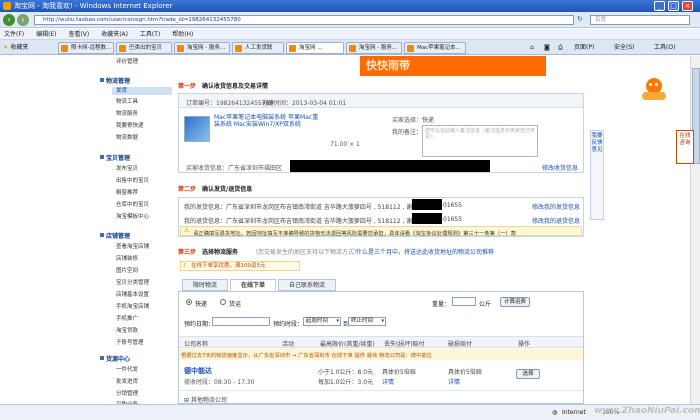 Image resolution: width=700 pixels, height=420 pixels. I want to click on tools-menu: 工具(O), so click(664, 48).